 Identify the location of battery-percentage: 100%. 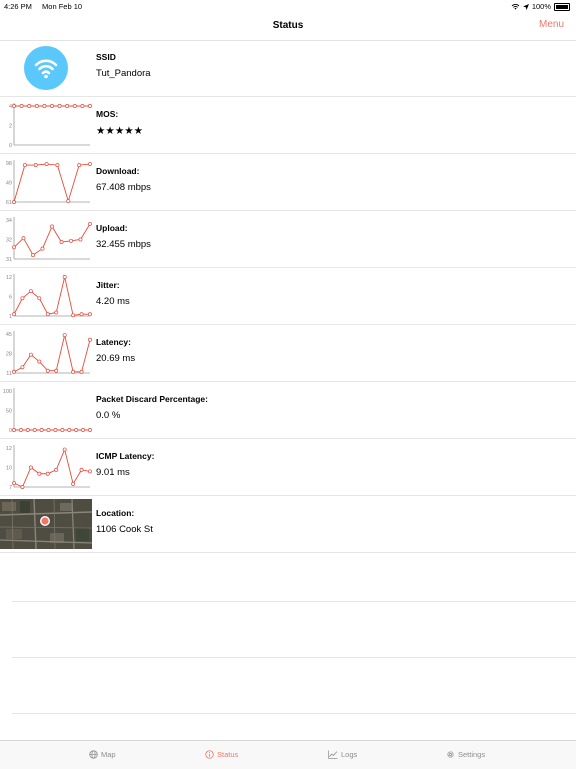
(541, 6).